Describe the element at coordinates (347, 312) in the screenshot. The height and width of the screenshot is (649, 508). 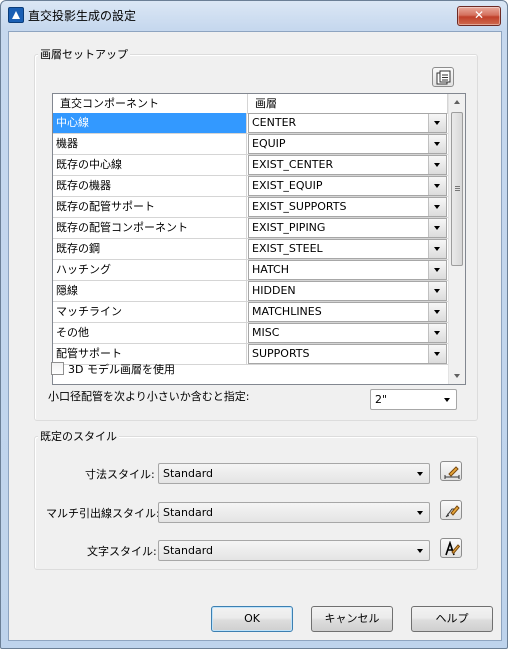
I see `layer-select: MATCHLINES` at that location.